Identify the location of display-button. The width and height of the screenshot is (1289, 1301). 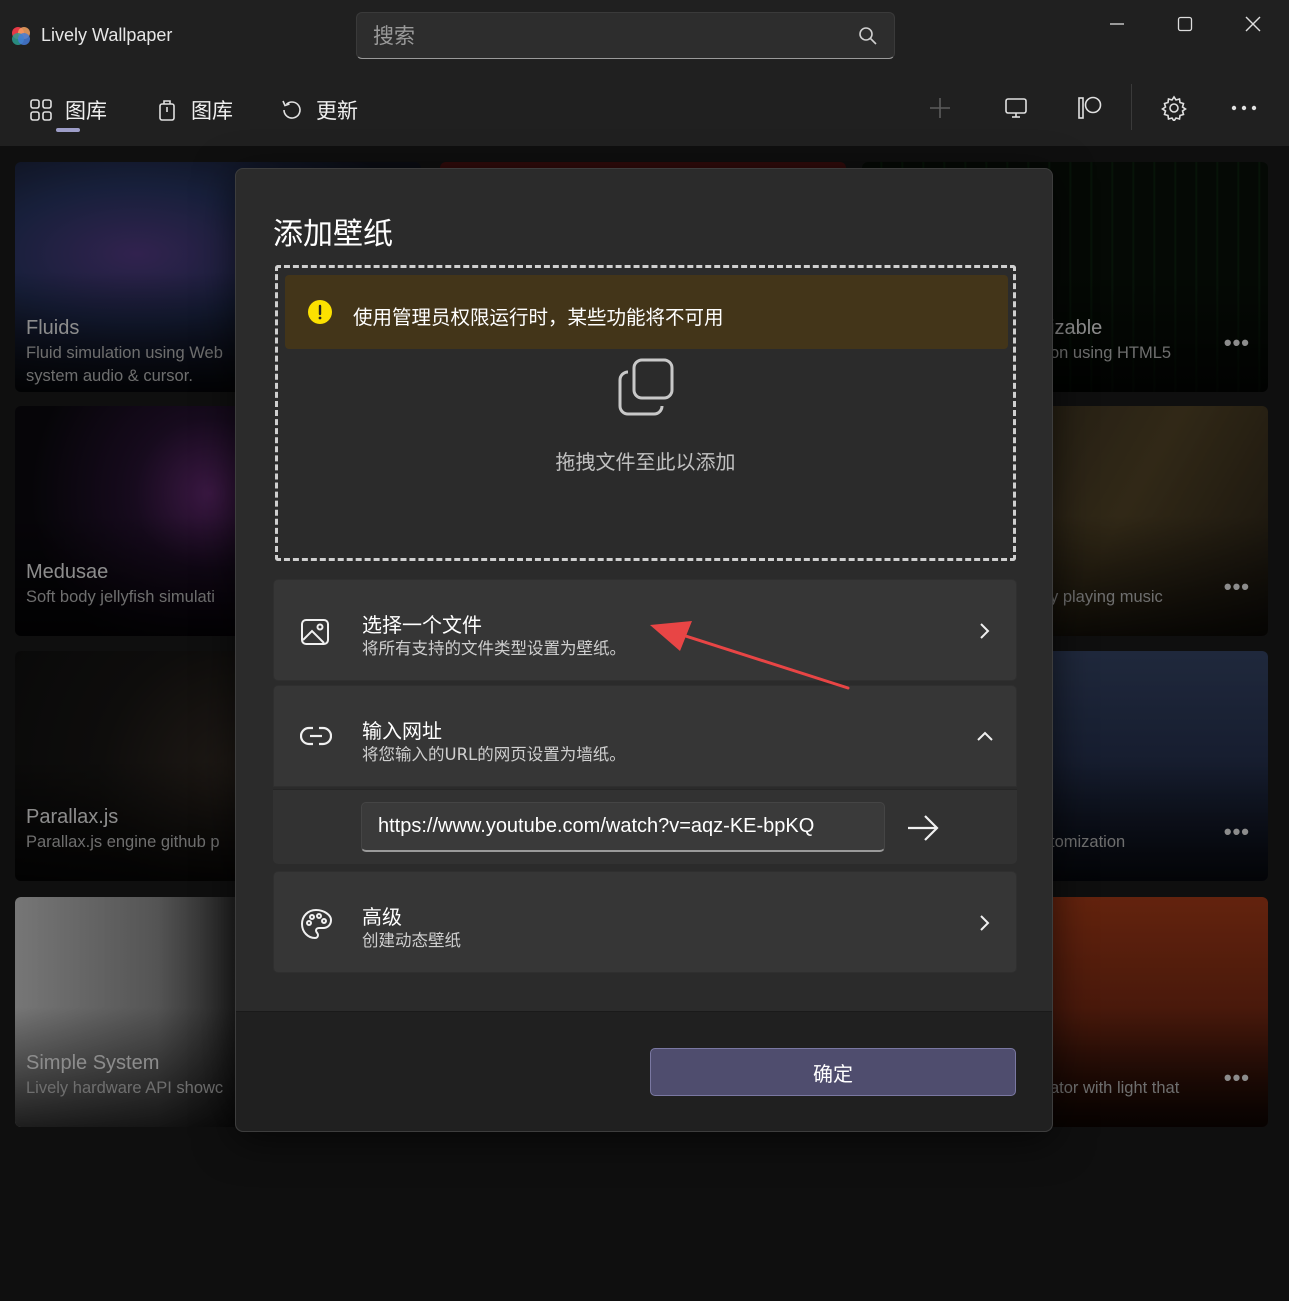
(1016, 108).